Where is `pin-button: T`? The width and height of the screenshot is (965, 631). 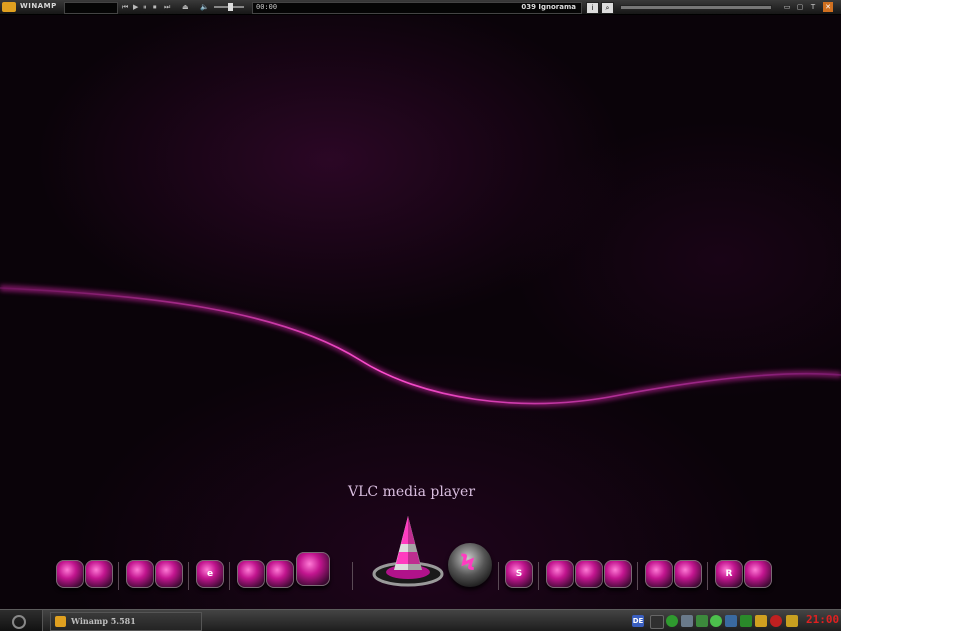 pin-button: T is located at coordinates (813, 7).